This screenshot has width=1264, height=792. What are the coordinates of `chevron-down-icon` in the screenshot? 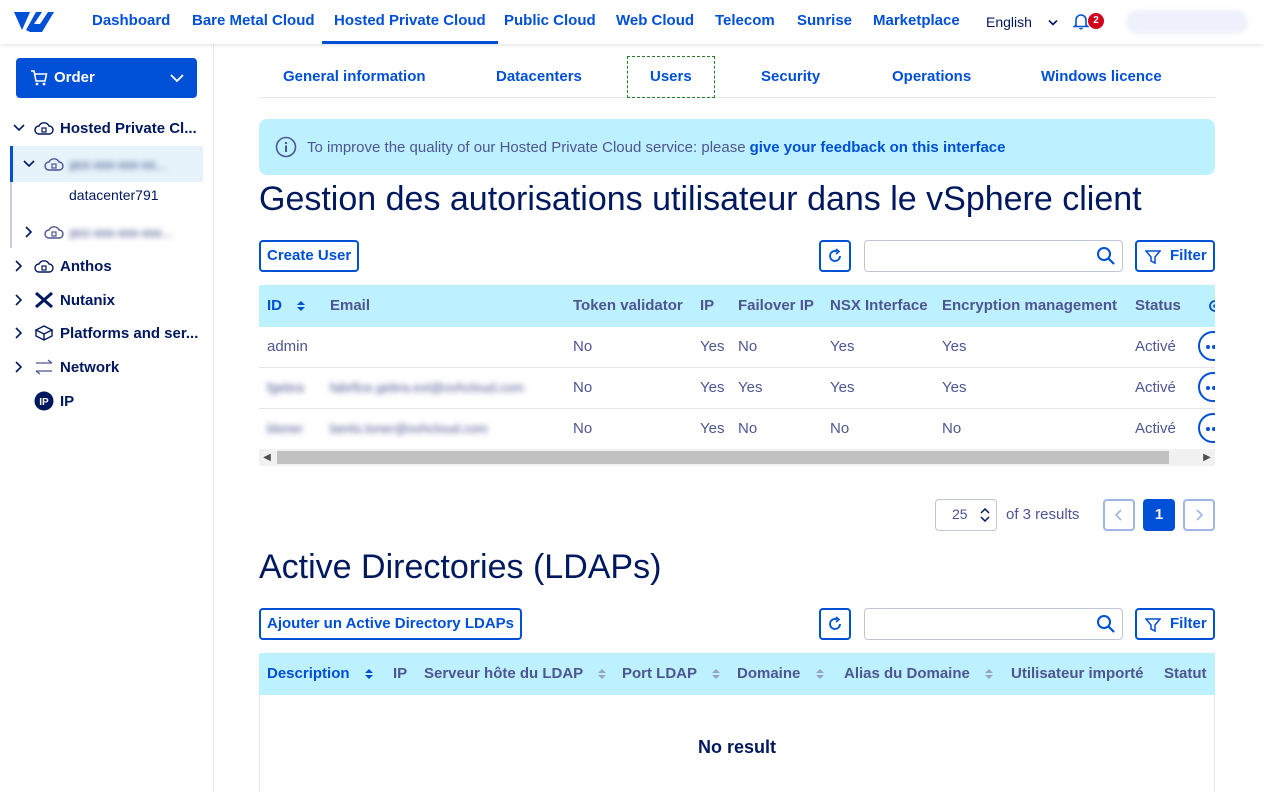 It's located at (177, 78).